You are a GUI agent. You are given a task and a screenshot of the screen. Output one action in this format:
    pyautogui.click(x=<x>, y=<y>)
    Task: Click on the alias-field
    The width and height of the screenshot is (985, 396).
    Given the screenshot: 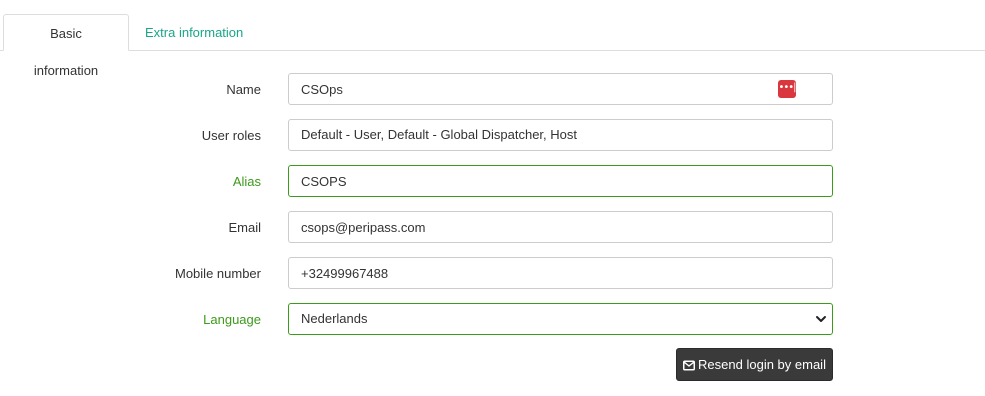 What is the action you would take?
    pyautogui.click(x=560, y=181)
    